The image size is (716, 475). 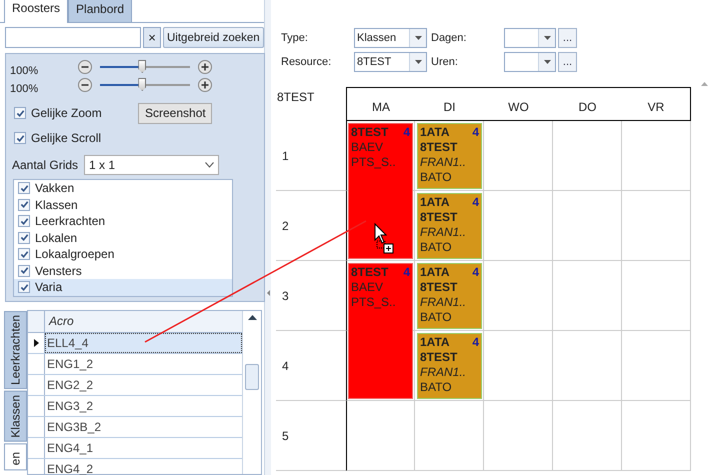 What do you see at coordinates (74, 254) in the screenshot?
I see `item-label: Lokaalgroepen` at bounding box center [74, 254].